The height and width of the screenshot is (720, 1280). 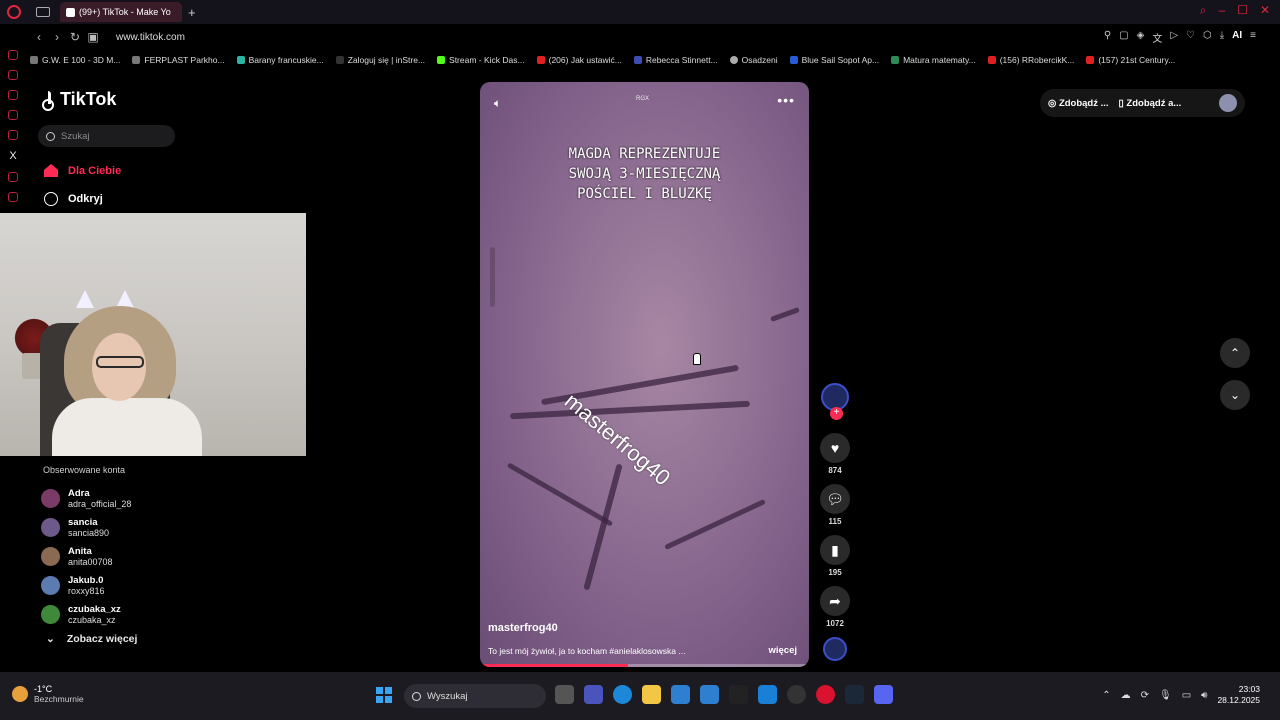 I want to click on sound-disc-icon, so click(x=835, y=649).